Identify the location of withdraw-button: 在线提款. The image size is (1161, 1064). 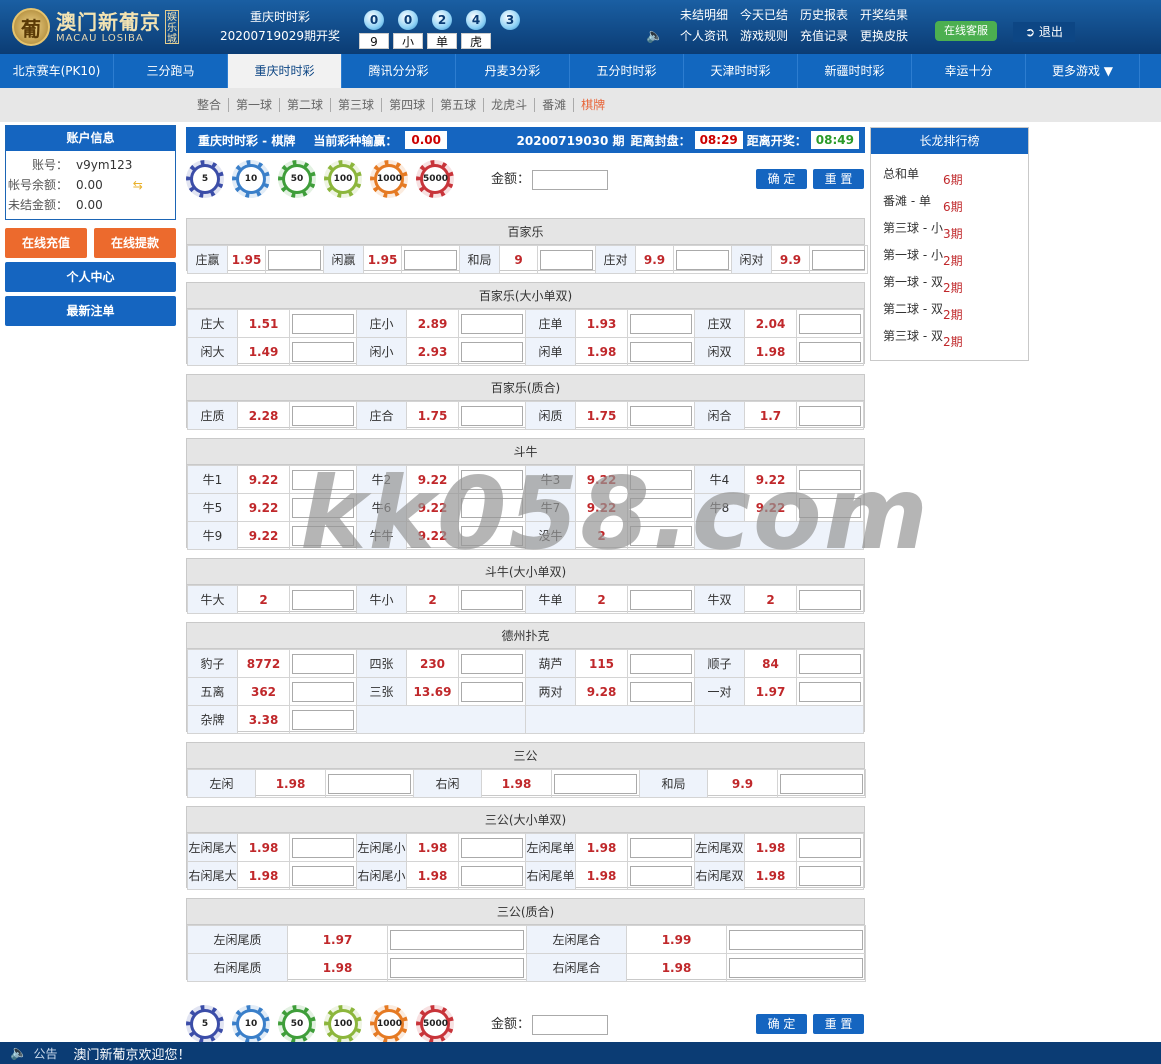
(135, 243).